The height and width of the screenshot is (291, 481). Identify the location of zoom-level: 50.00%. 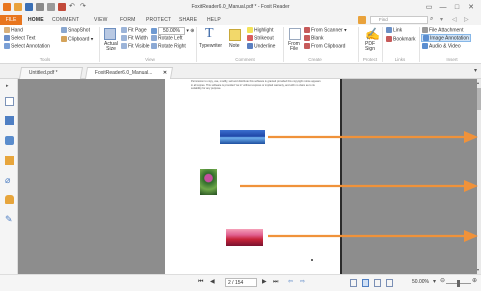
(420, 282).